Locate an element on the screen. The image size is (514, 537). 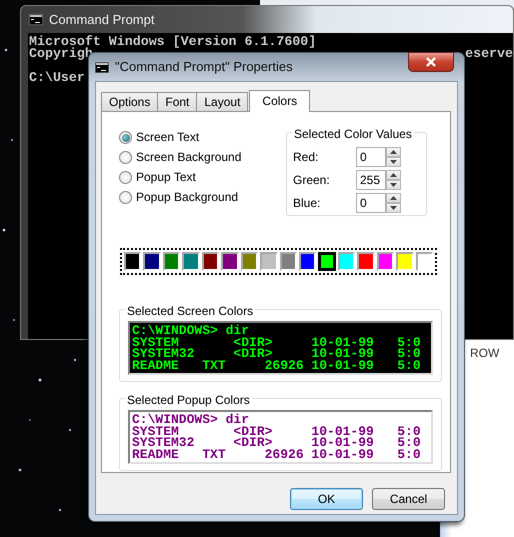
dialog-button: Cancel is located at coordinates (408, 499).